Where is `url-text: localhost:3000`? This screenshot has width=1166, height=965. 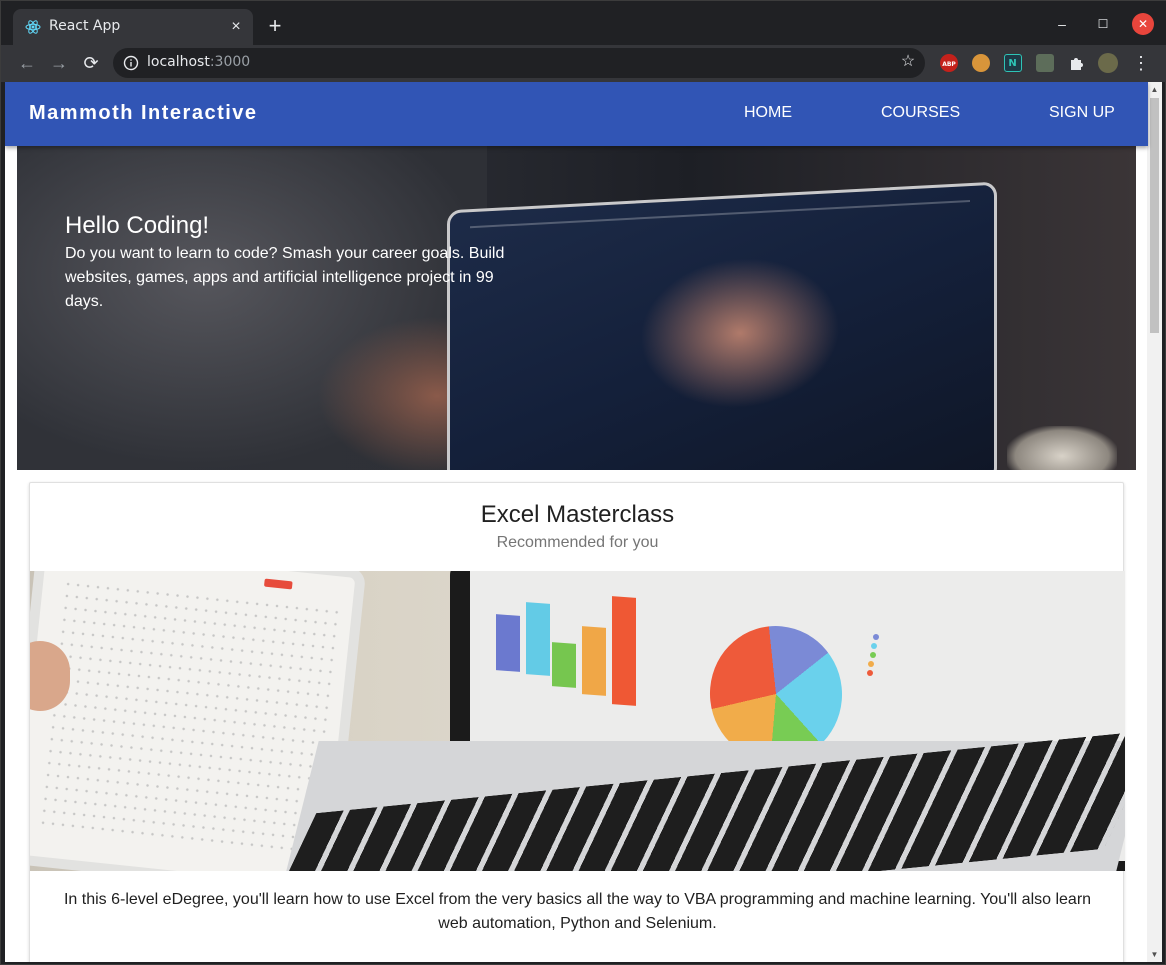 url-text: localhost:3000 is located at coordinates (198, 62).